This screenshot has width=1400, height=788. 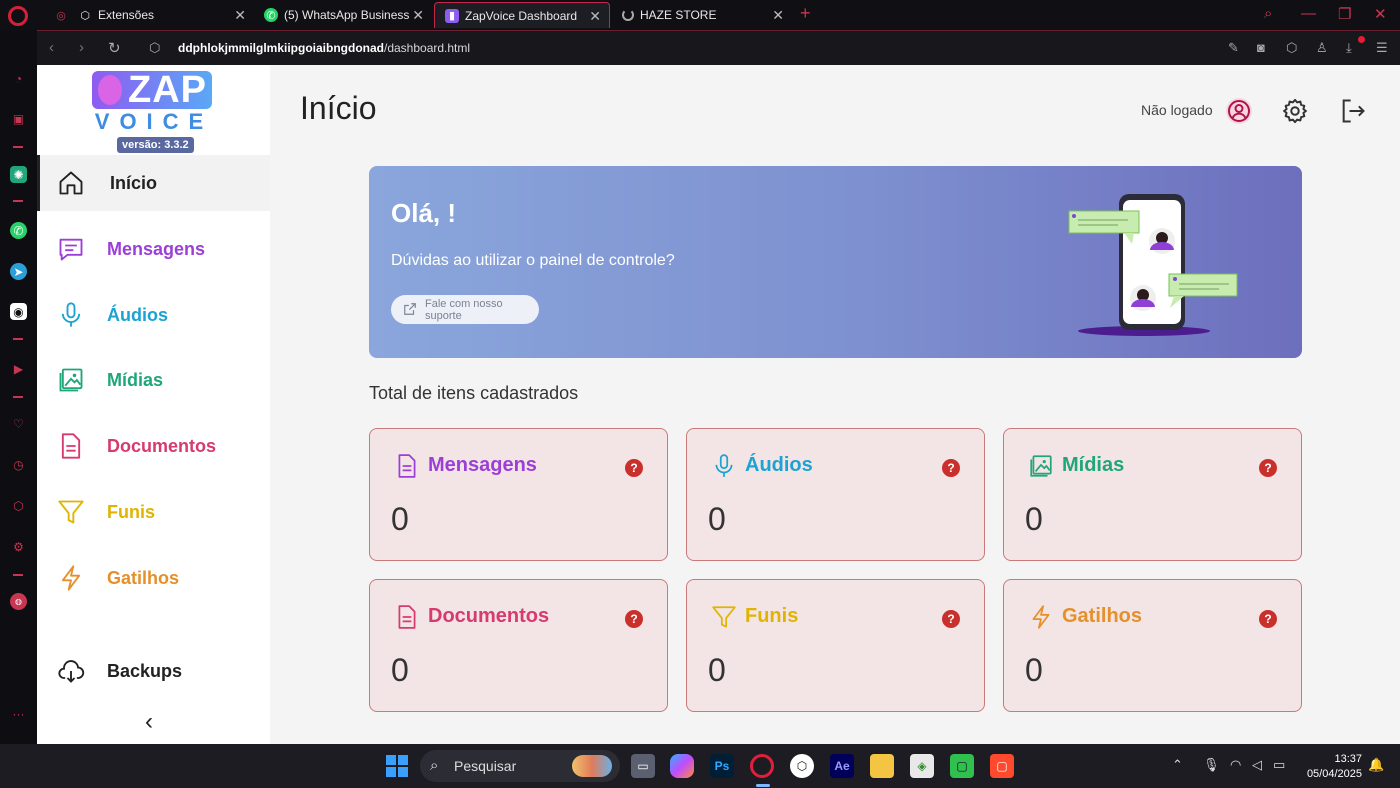 What do you see at coordinates (1376, 765) in the screenshot?
I see `notifications-icon: 🔔` at bounding box center [1376, 765].